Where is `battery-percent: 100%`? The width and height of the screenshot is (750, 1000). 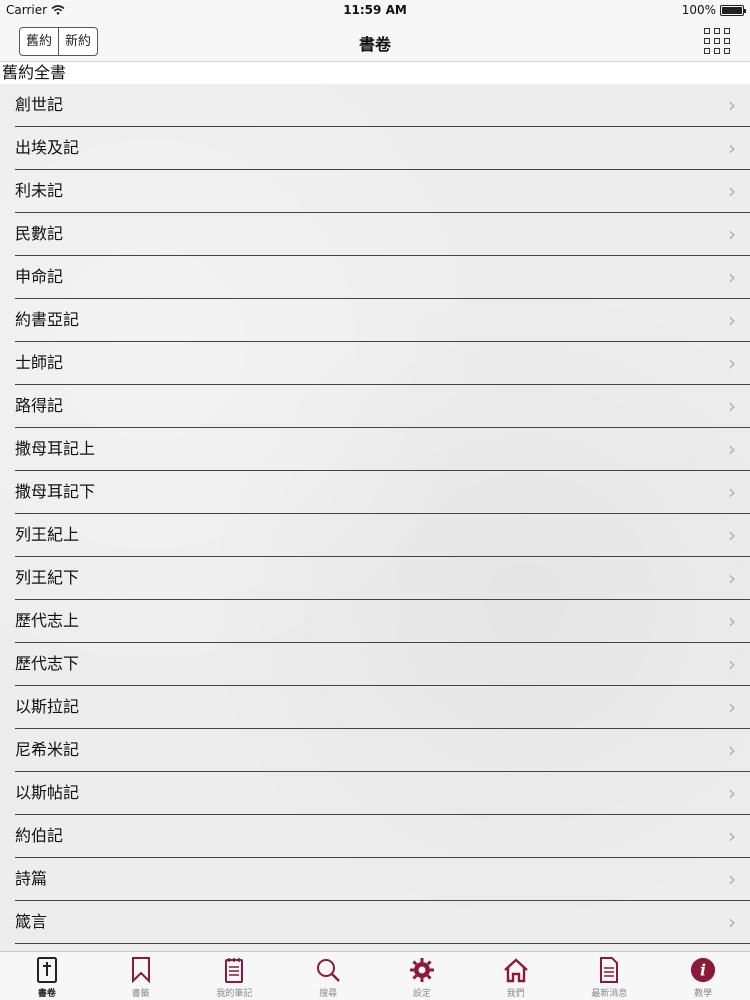 battery-percent: 100% is located at coordinates (698, 10).